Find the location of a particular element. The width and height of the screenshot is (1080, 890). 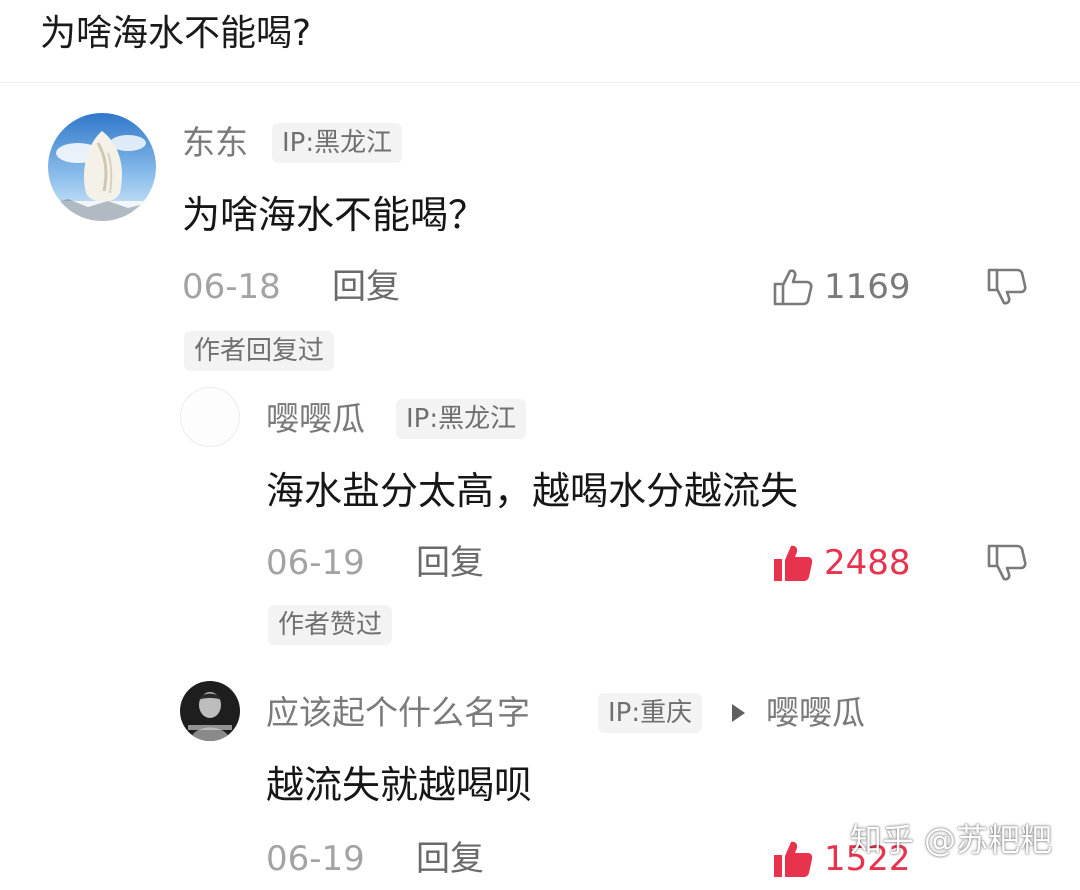

page-title: 为啥海水不能喝? is located at coordinates (176, 33).